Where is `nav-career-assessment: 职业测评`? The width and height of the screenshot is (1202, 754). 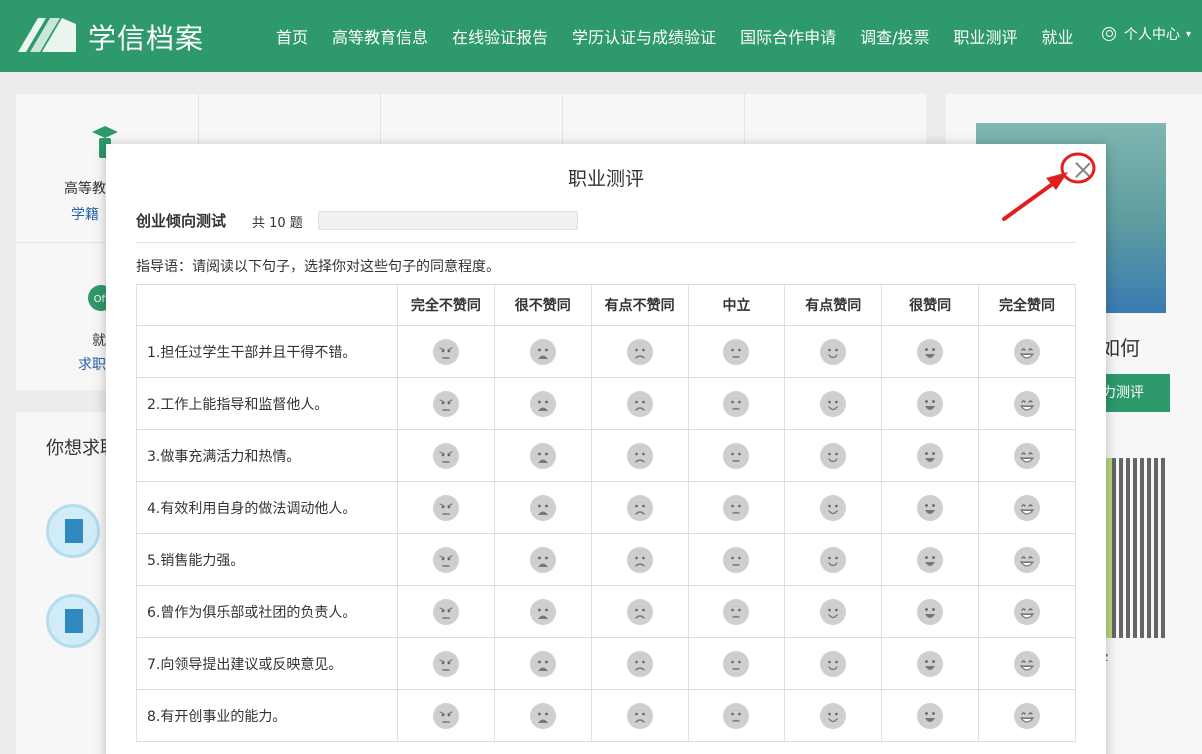
nav-career-assessment: 职业测评 is located at coordinates (985, 36).